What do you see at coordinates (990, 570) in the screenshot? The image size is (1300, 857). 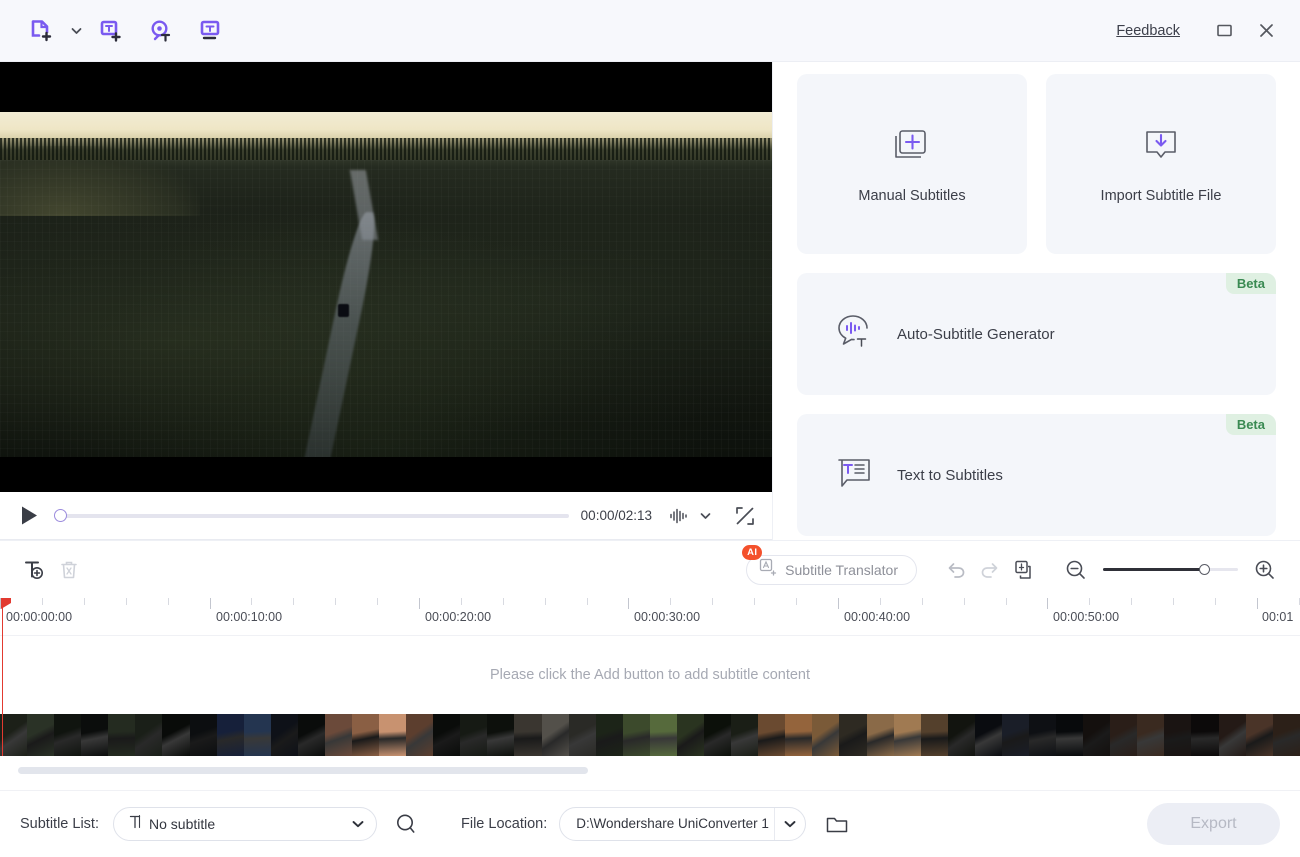 I see `redo-icon` at bounding box center [990, 570].